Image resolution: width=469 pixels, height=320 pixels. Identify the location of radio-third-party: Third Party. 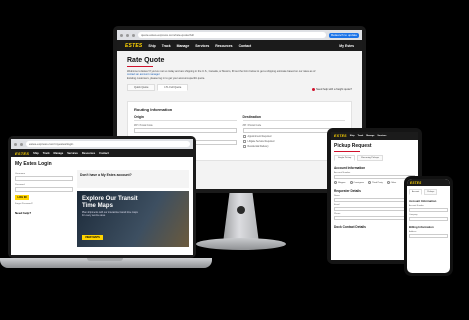
(375, 182).